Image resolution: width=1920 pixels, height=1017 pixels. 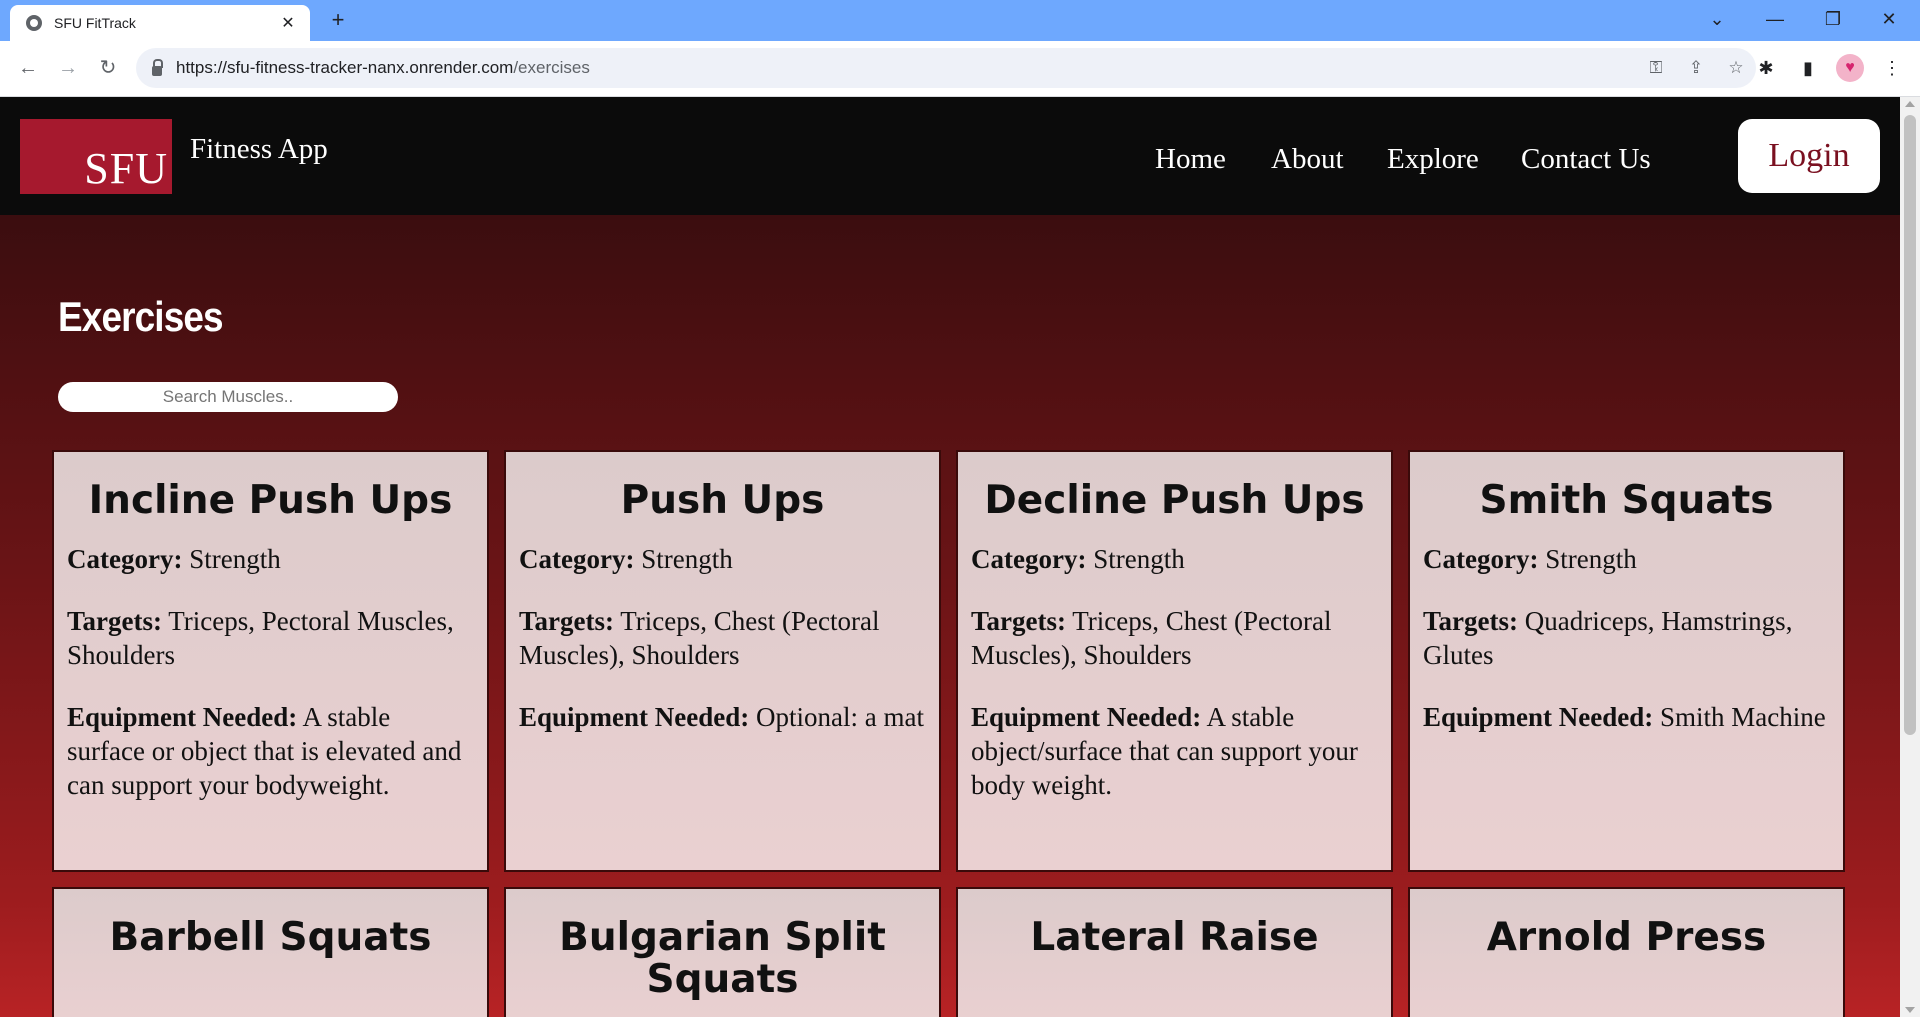 I want to click on search-input, so click(x=228, y=397).